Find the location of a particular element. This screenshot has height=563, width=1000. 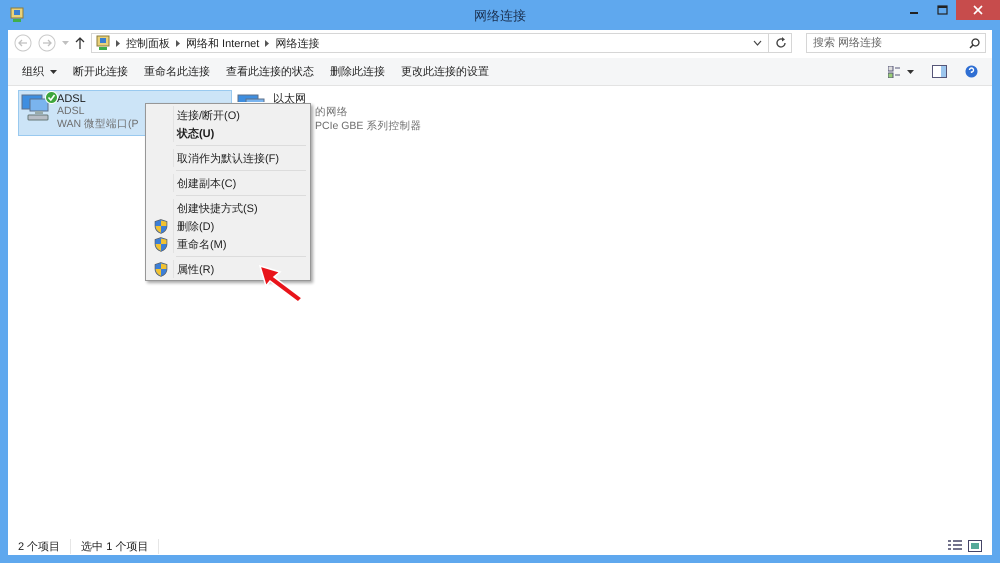

refresh-icon is located at coordinates (781, 43).